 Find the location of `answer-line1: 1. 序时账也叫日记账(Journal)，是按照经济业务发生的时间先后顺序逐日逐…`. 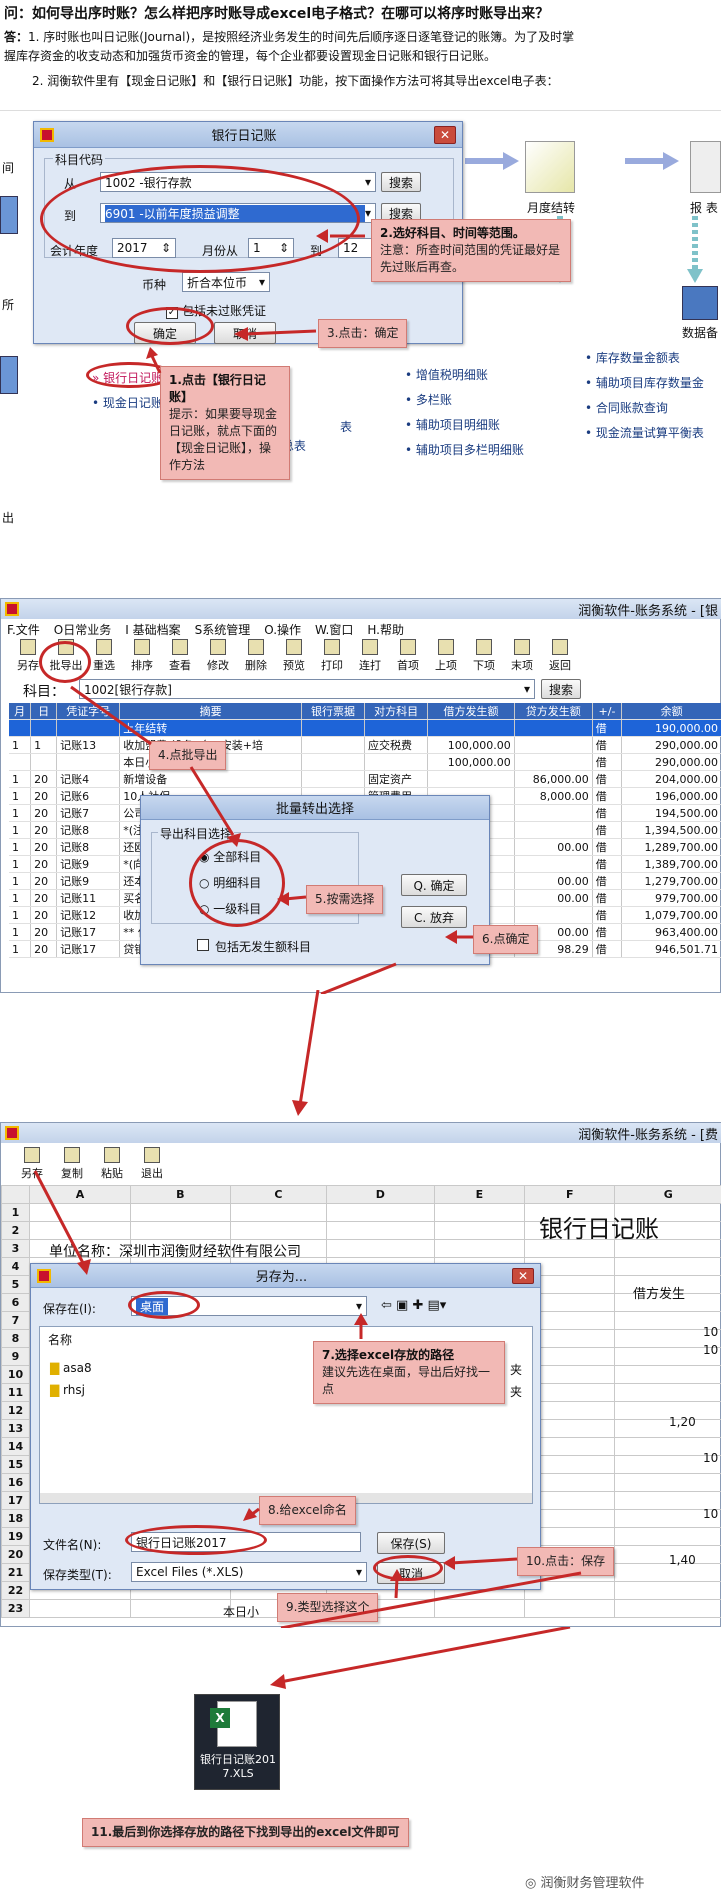

answer-line1: 1. 序时账也叫日记账(Journal)，是按照经济业务发生的时间先后顺序逐日逐… is located at coordinates (301, 37).